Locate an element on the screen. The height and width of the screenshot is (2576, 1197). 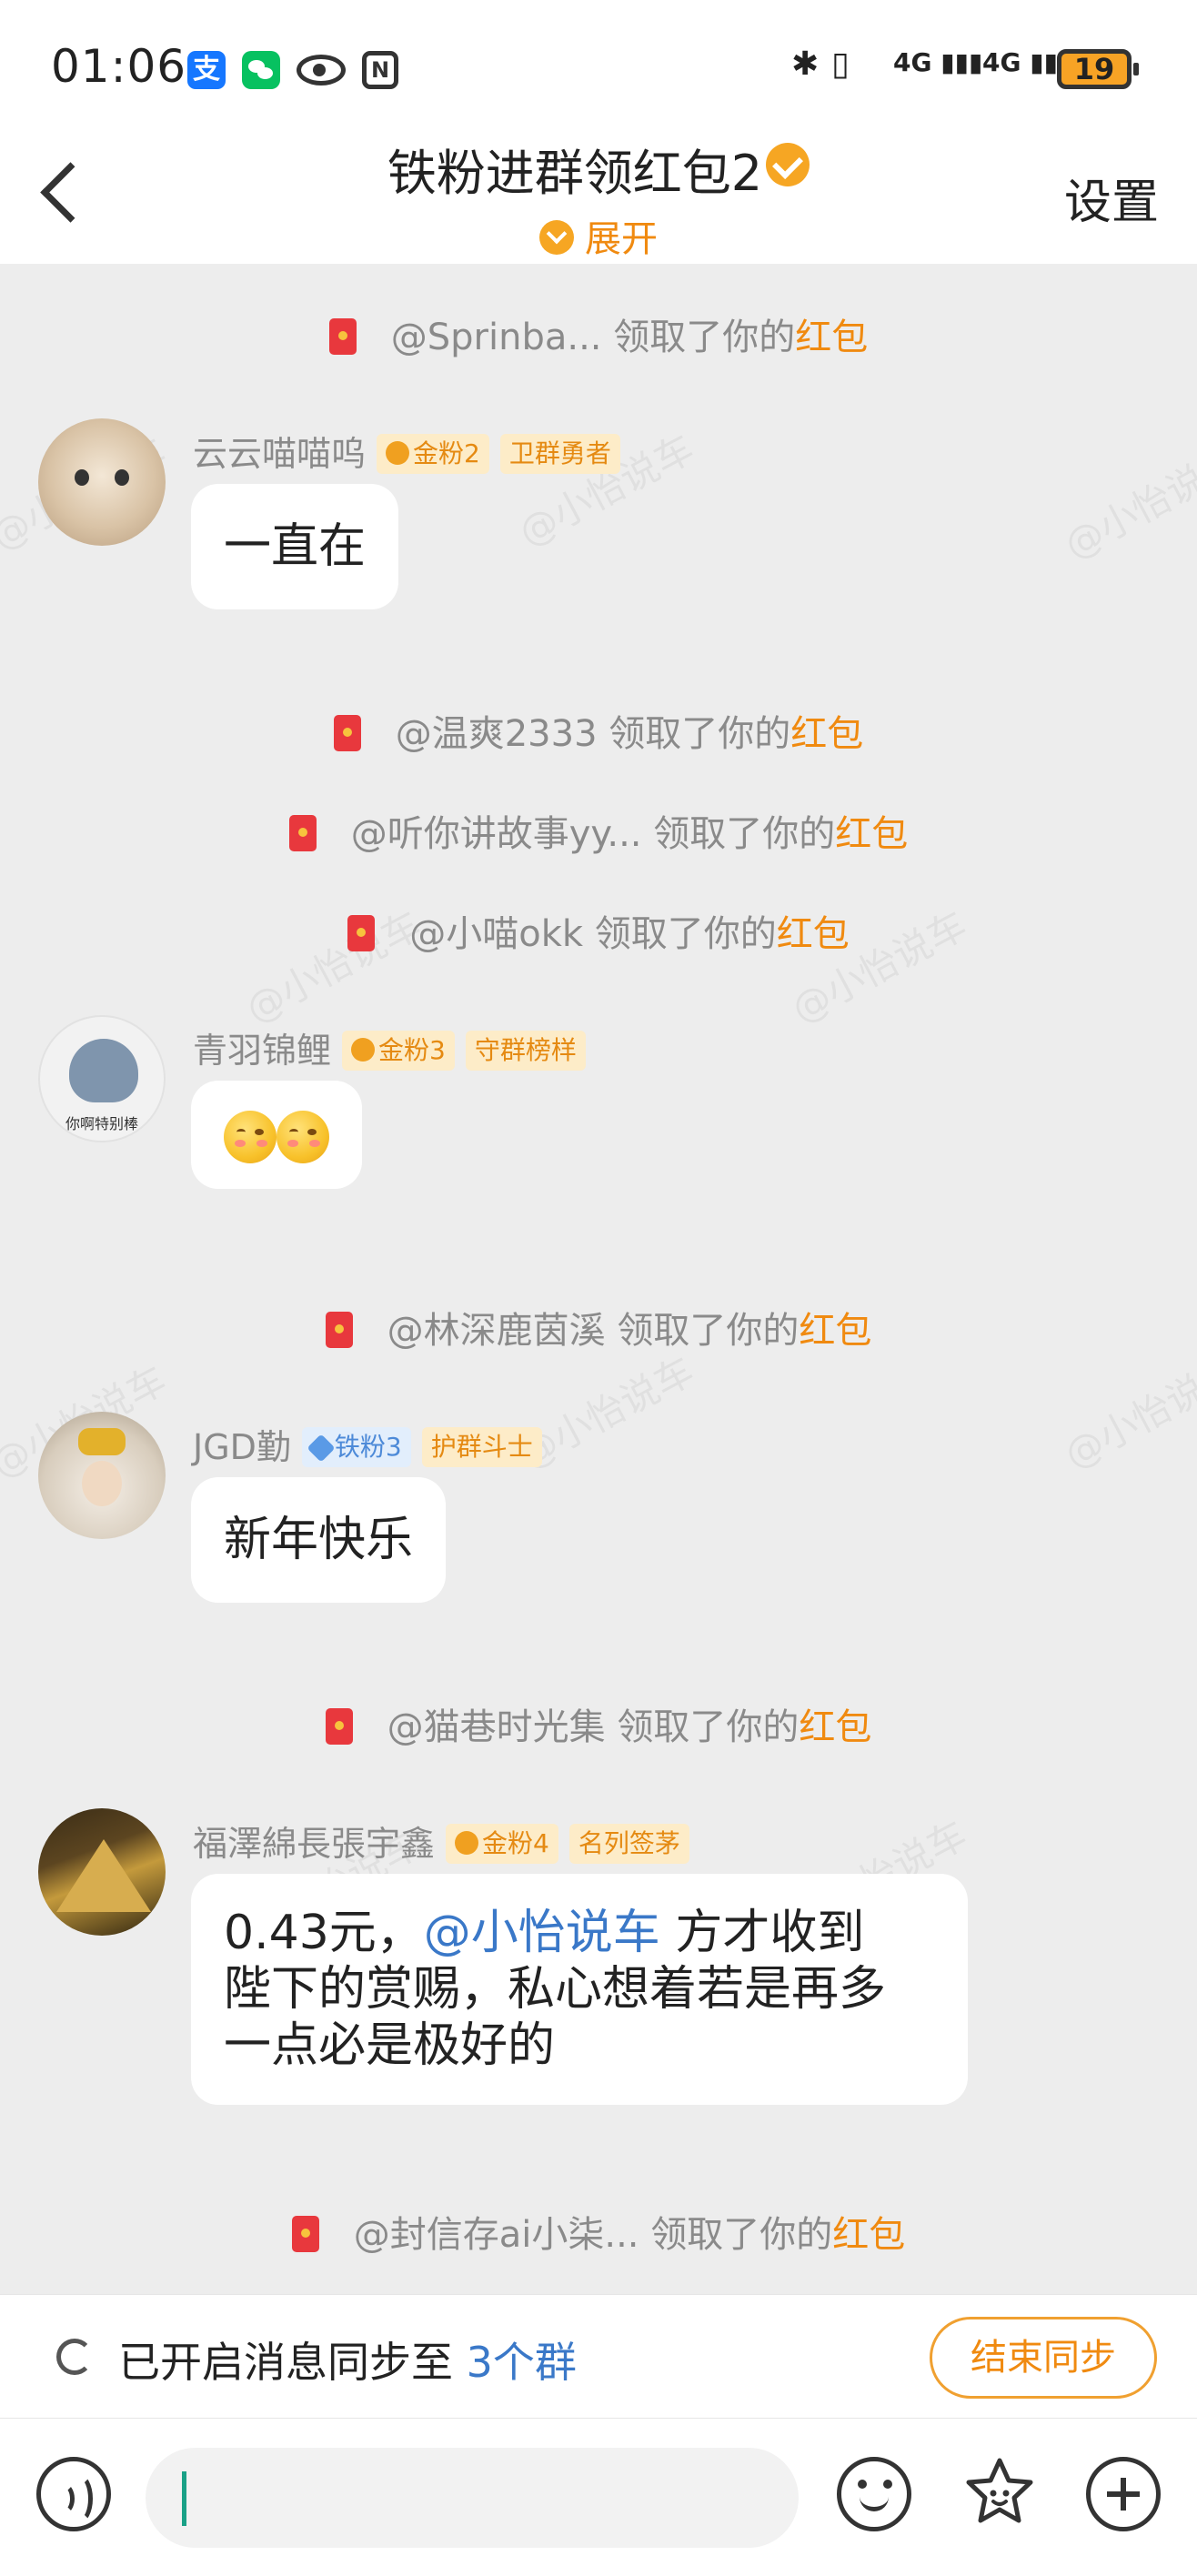
red-packet-notice: @小喵okk 领取了你的红包 is located at coordinates (598, 930).